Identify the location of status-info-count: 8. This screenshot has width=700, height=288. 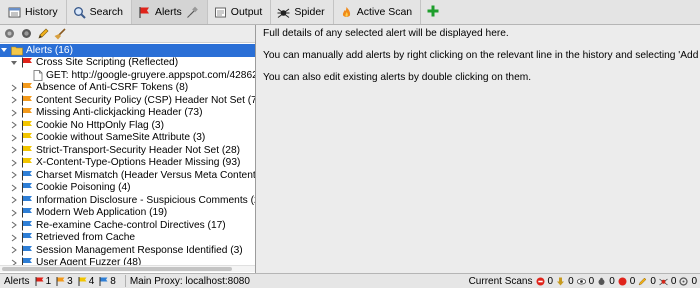
(107, 281).